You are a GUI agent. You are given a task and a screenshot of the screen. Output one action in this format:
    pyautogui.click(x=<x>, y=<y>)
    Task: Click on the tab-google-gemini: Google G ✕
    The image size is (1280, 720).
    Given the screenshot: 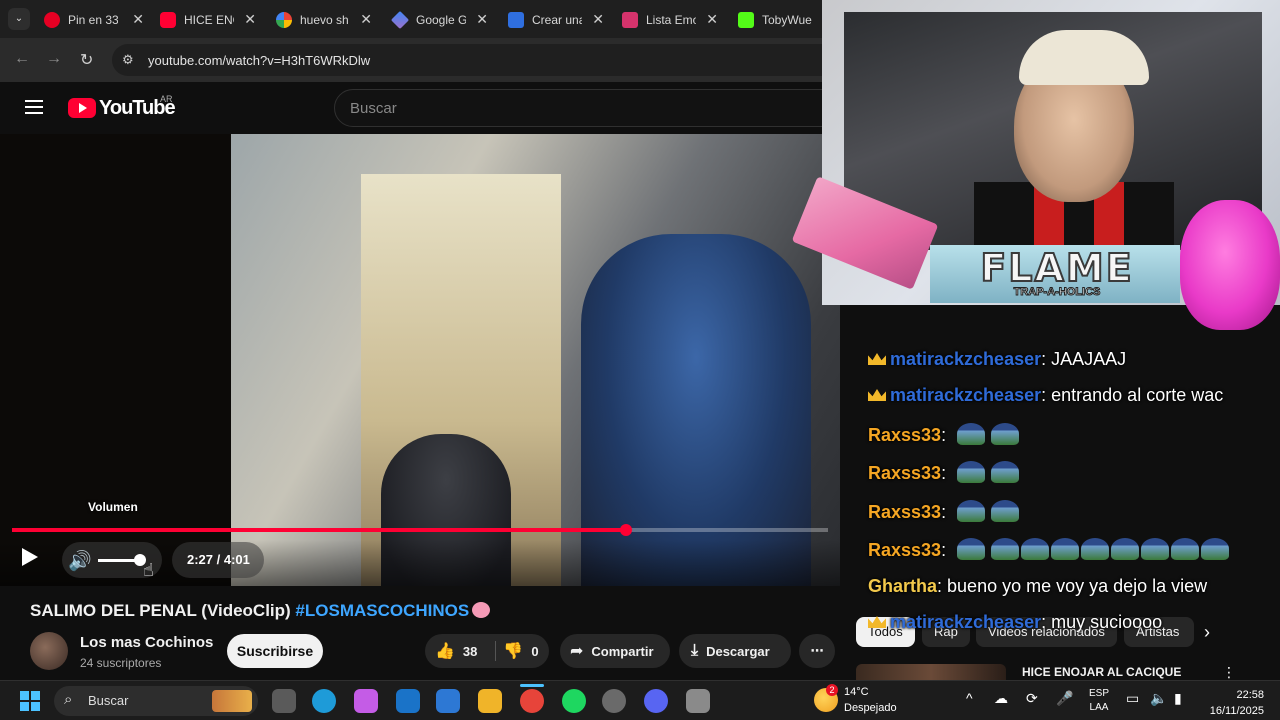 What is the action you would take?
    pyautogui.click(x=439, y=20)
    